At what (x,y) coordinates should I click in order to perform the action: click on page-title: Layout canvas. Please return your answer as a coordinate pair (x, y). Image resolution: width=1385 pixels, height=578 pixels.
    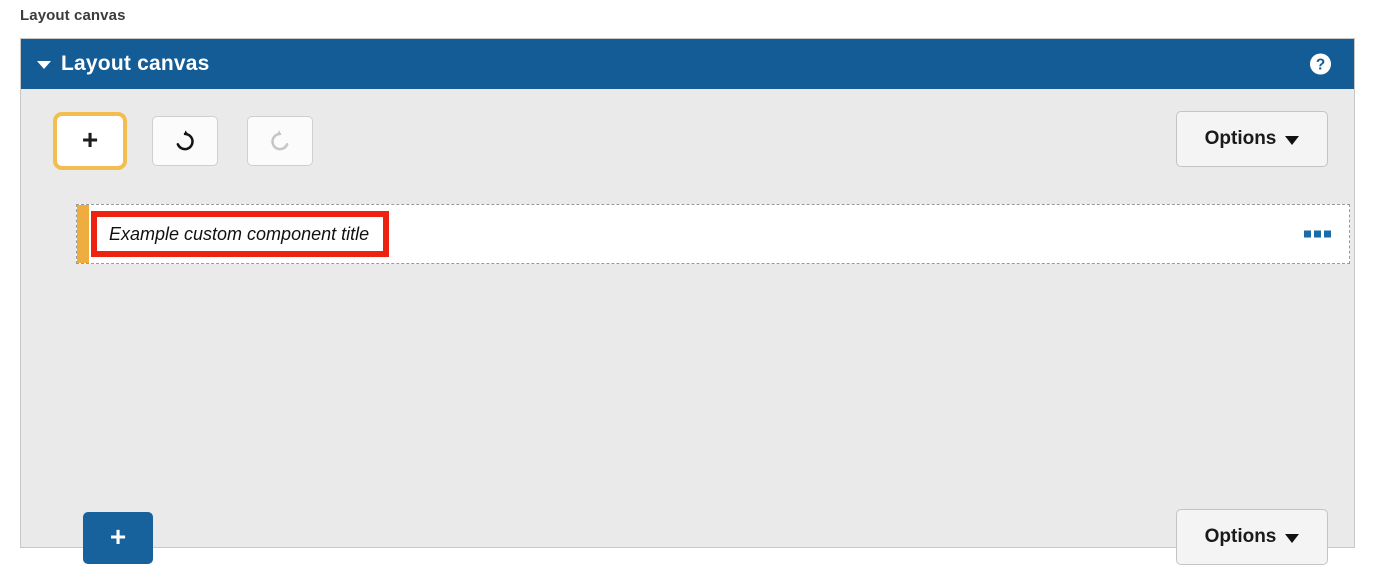
    Looking at the image, I should click on (73, 15).